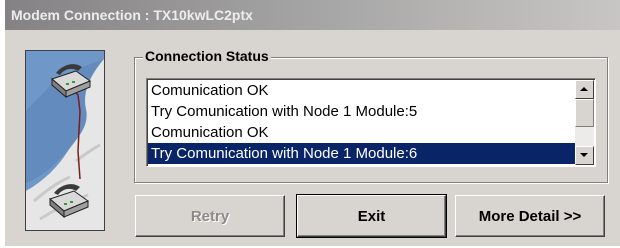 The image size is (620, 248). What do you see at coordinates (132, 15) in the screenshot?
I see `window-title: Modem Connection : TX10kwLC2ptx` at bounding box center [132, 15].